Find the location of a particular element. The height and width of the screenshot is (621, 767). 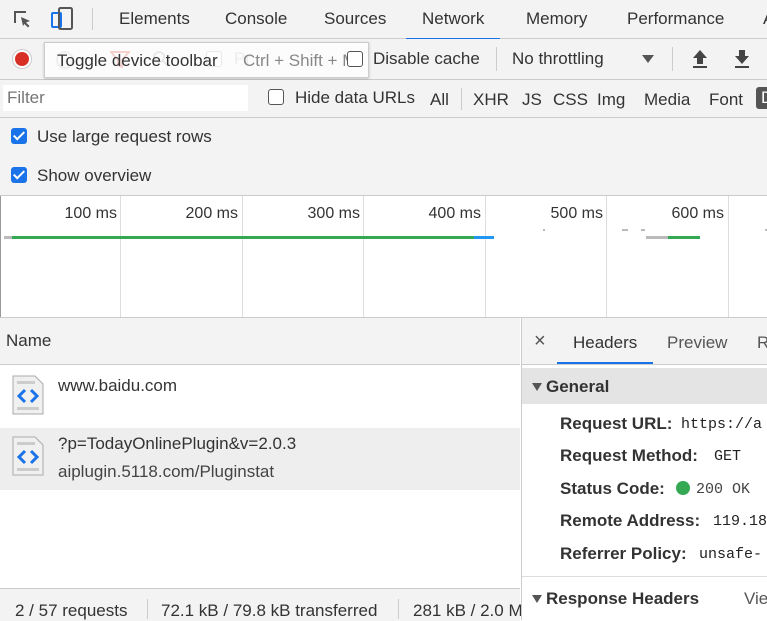

tab-elements: Elements is located at coordinates (154, 19).